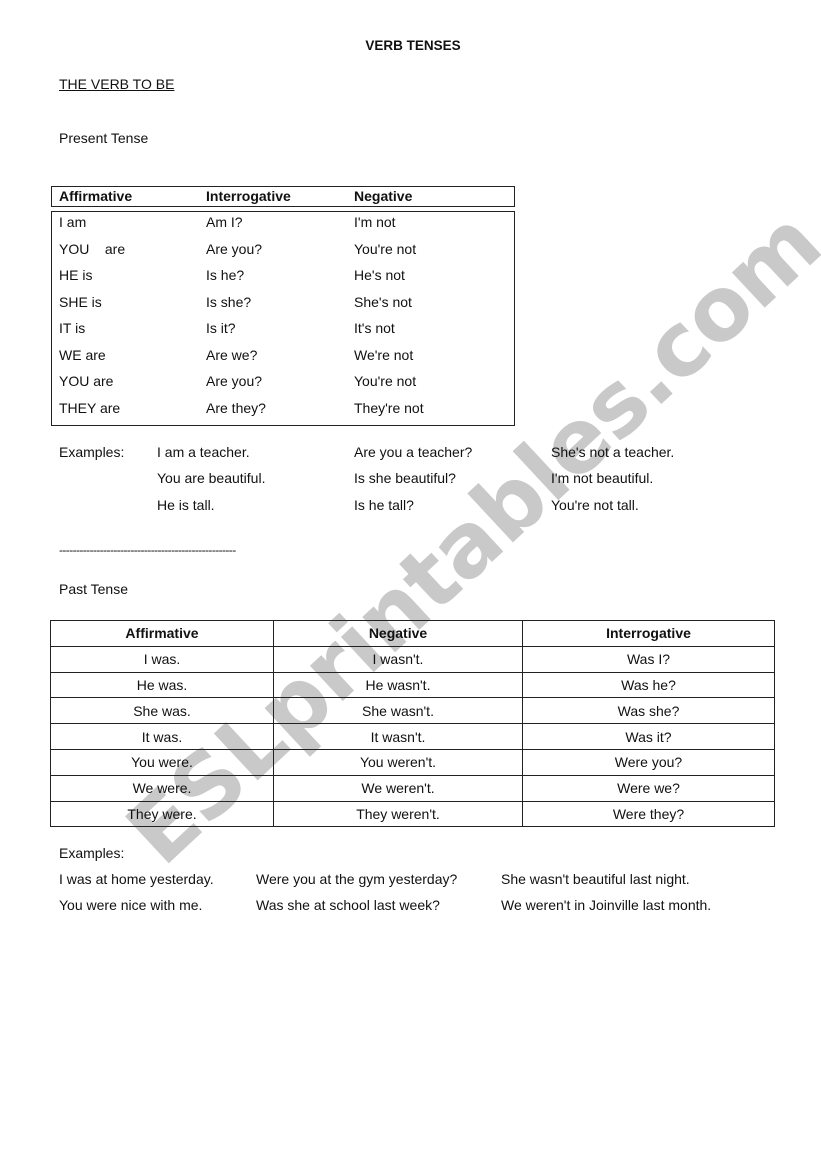 The image size is (821, 1169). What do you see at coordinates (162, 788) in the screenshot?
I see `table-cell: We were.` at bounding box center [162, 788].